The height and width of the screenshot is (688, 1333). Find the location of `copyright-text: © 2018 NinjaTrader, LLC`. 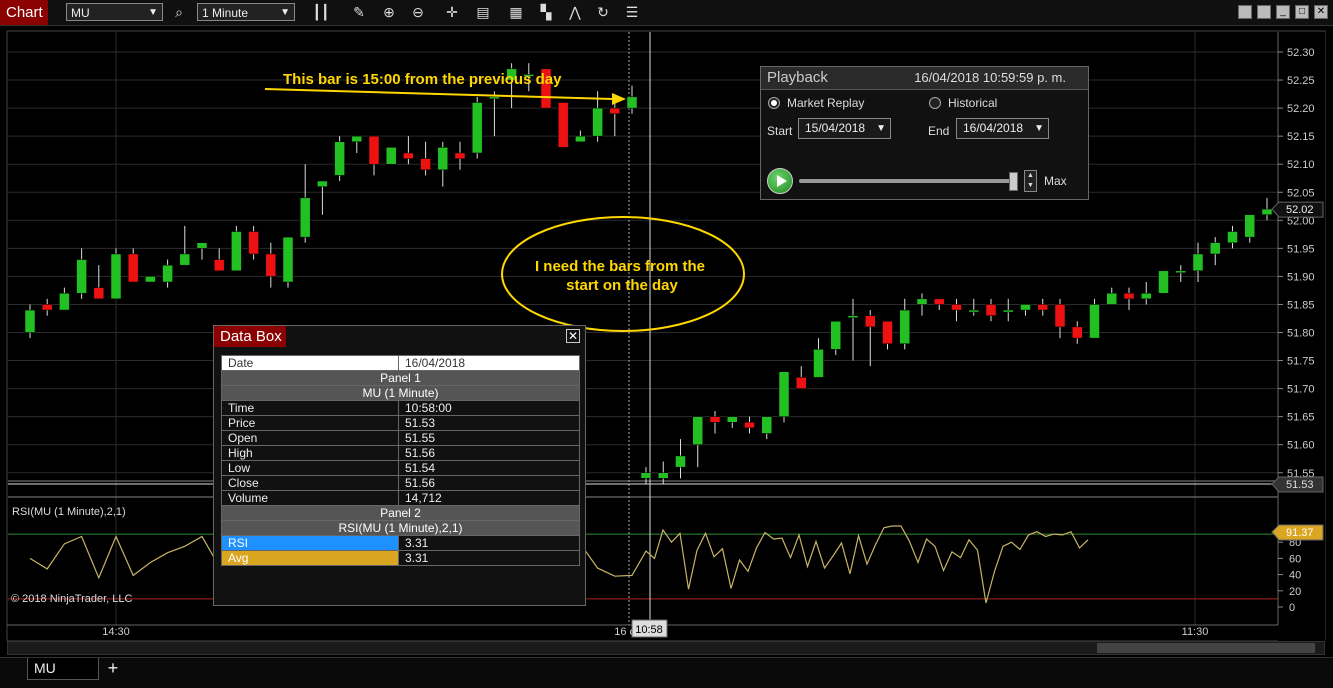

copyright-text: © 2018 NinjaTrader, LLC is located at coordinates (71, 599).